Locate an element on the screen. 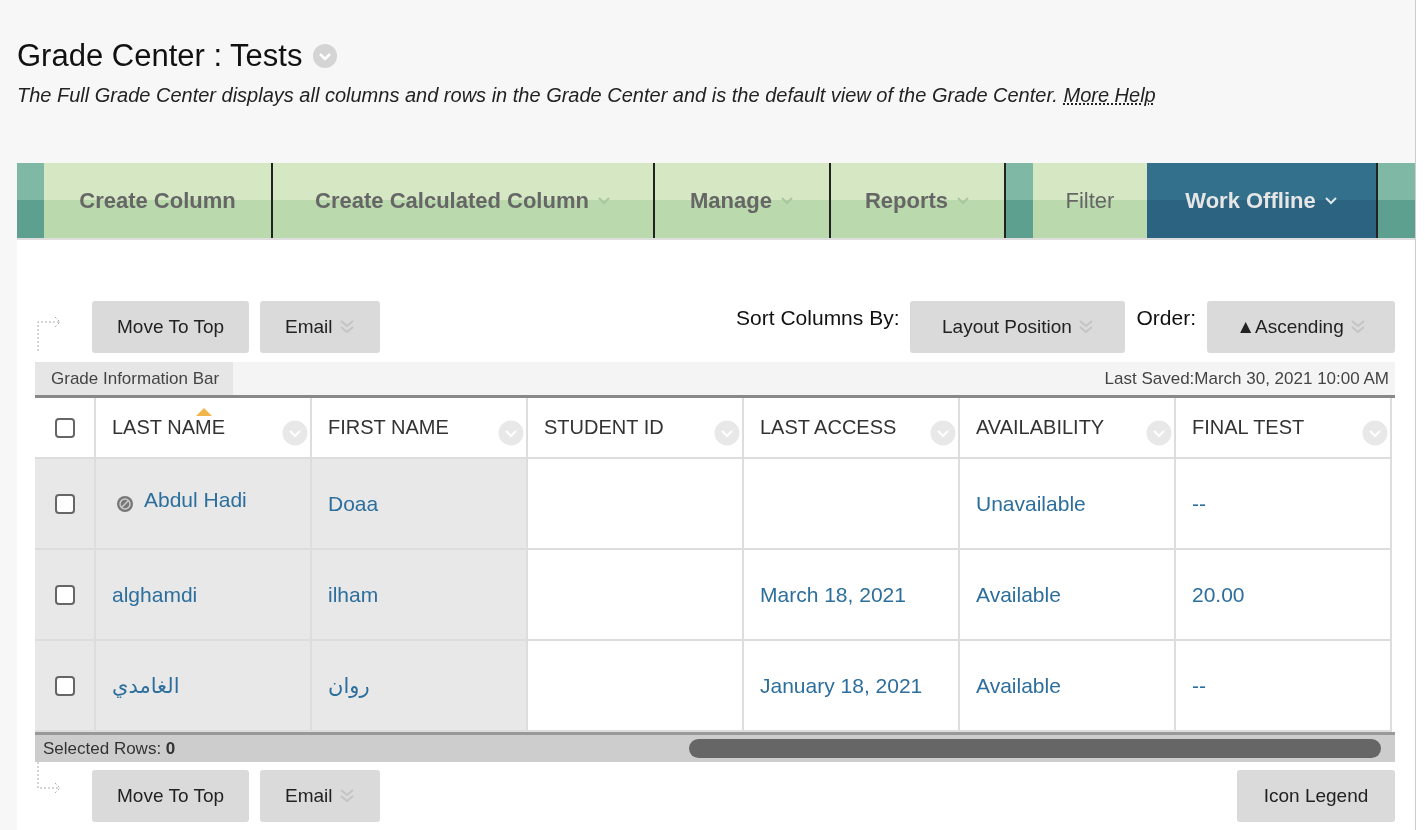  table-cell-link: Abdul Hadi is located at coordinates (195, 499).